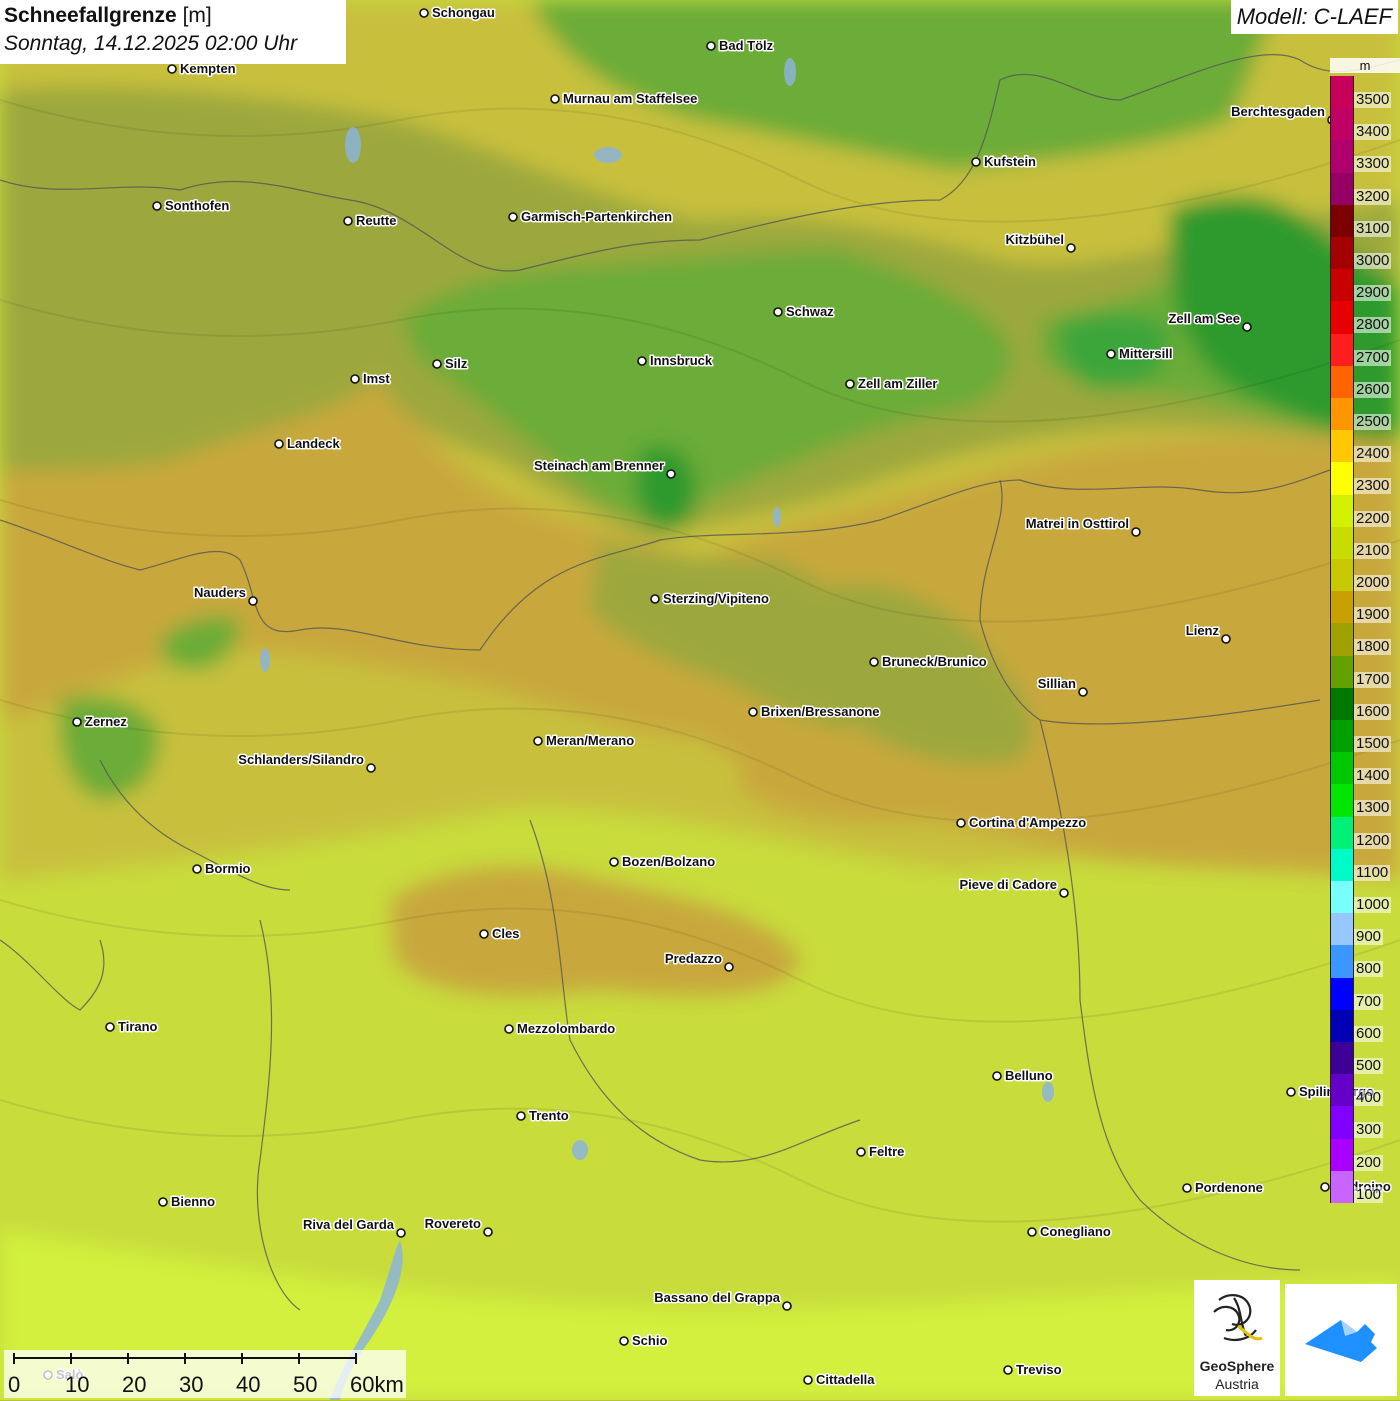  Describe the element at coordinates (1035, 239) in the screenshot. I see `city-label: Kitzbühel` at that location.